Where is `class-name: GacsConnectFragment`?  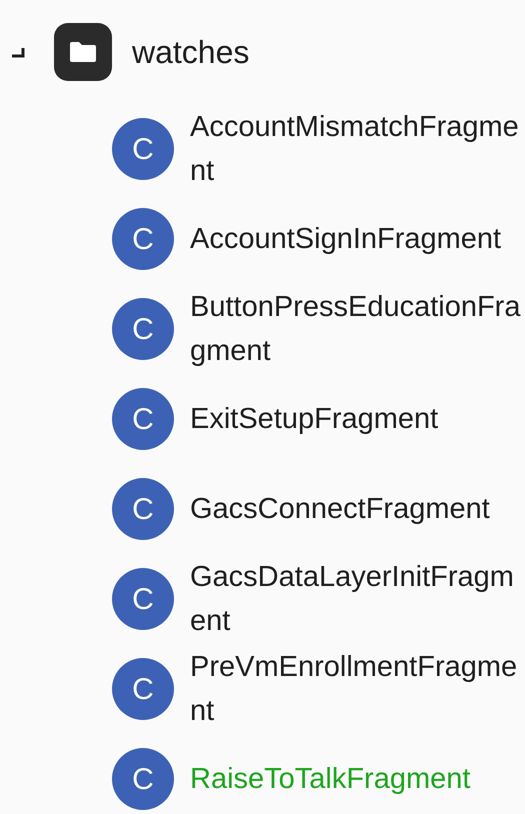
class-name: GacsConnectFragment is located at coordinates (356, 509).